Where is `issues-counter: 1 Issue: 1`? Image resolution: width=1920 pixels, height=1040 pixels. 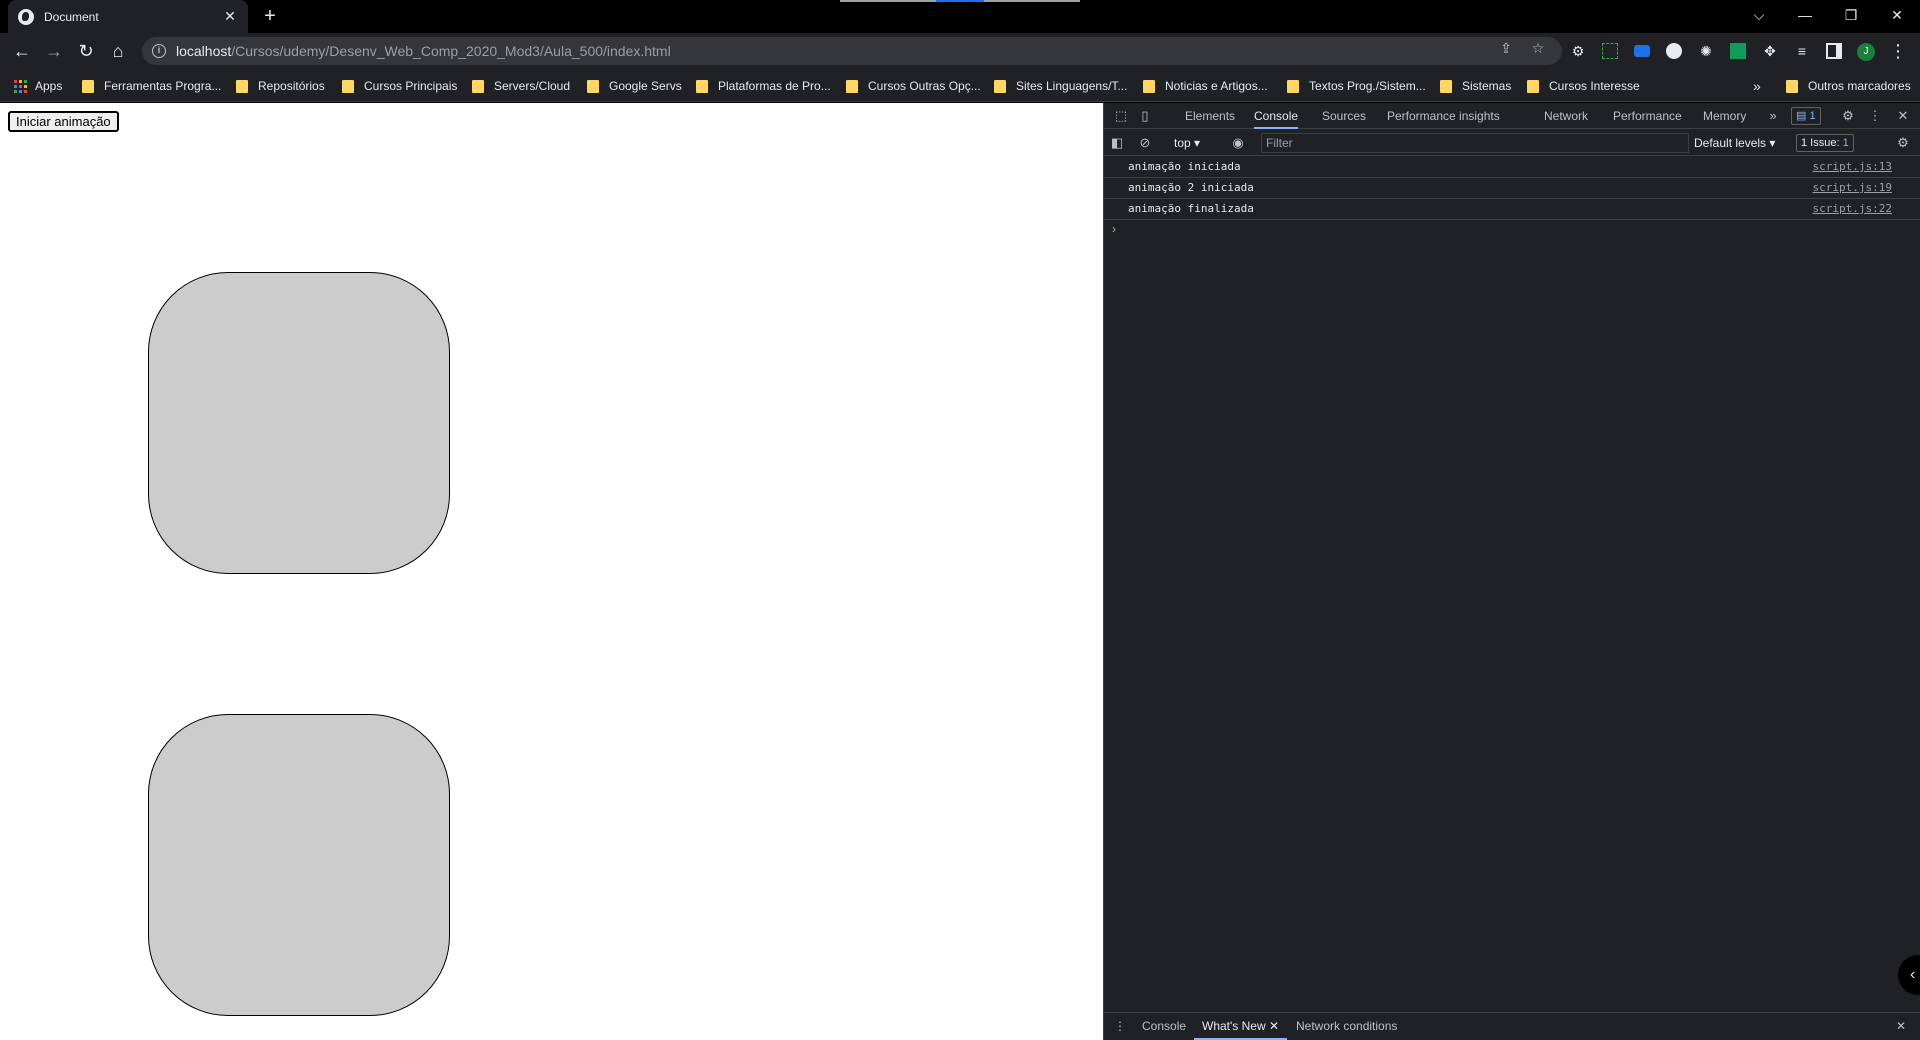 issues-counter: 1 Issue: 1 is located at coordinates (1825, 143).